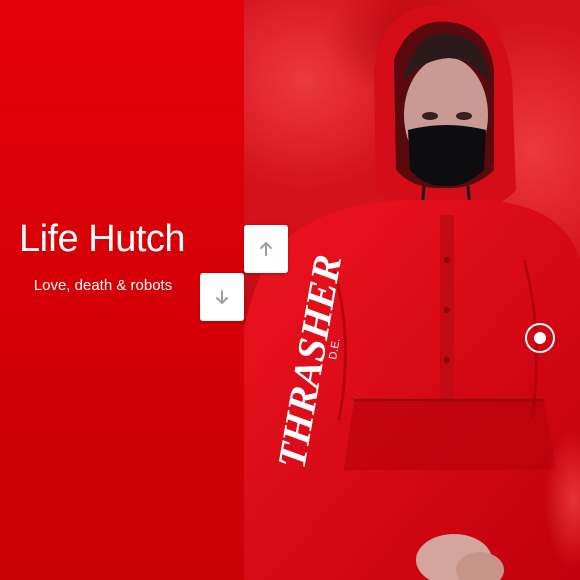  What do you see at coordinates (102, 239) in the screenshot?
I see `site-title: Life Hutch` at bounding box center [102, 239].